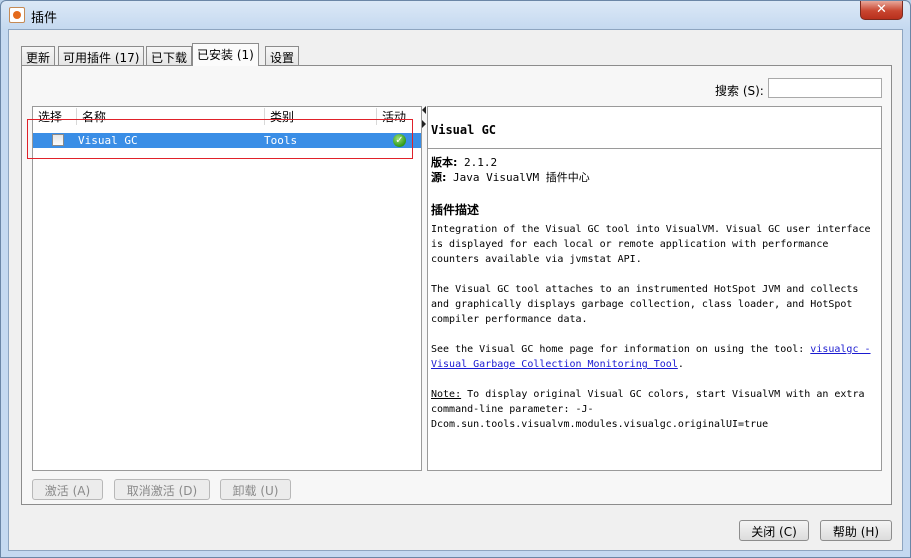 This screenshot has height=558, width=911. Describe the element at coordinates (455, 210) in the screenshot. I see `description-title: 插件描述` at that location.